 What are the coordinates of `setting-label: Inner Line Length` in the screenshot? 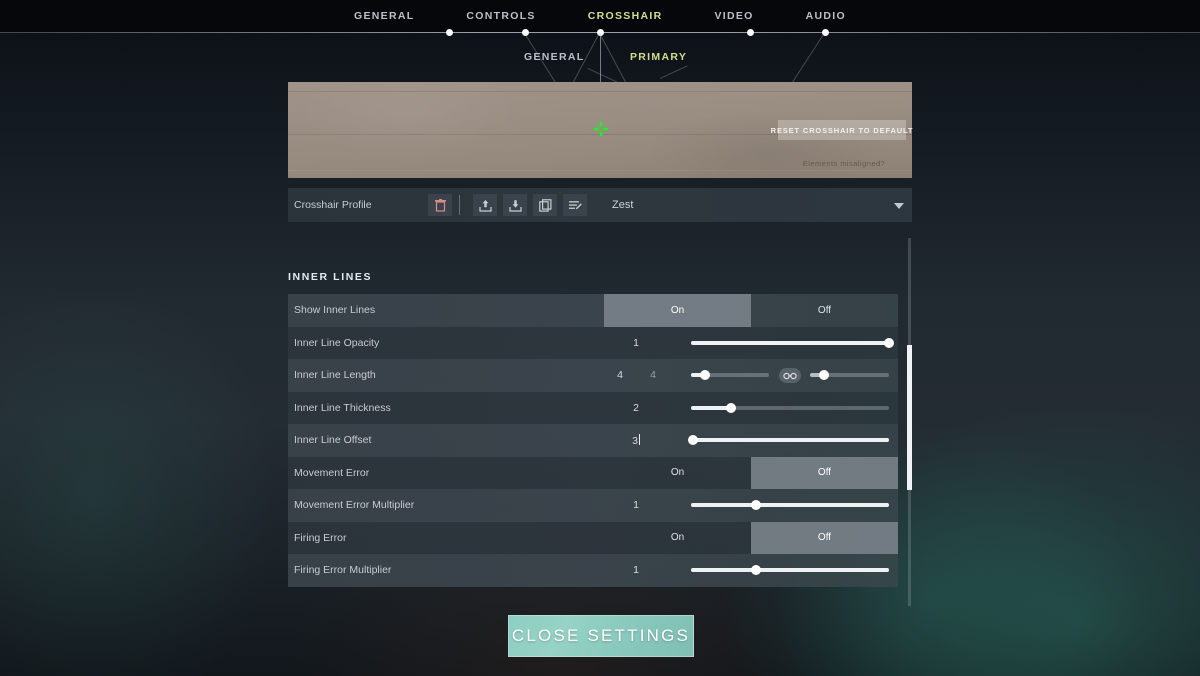 It's located at (335, 375).